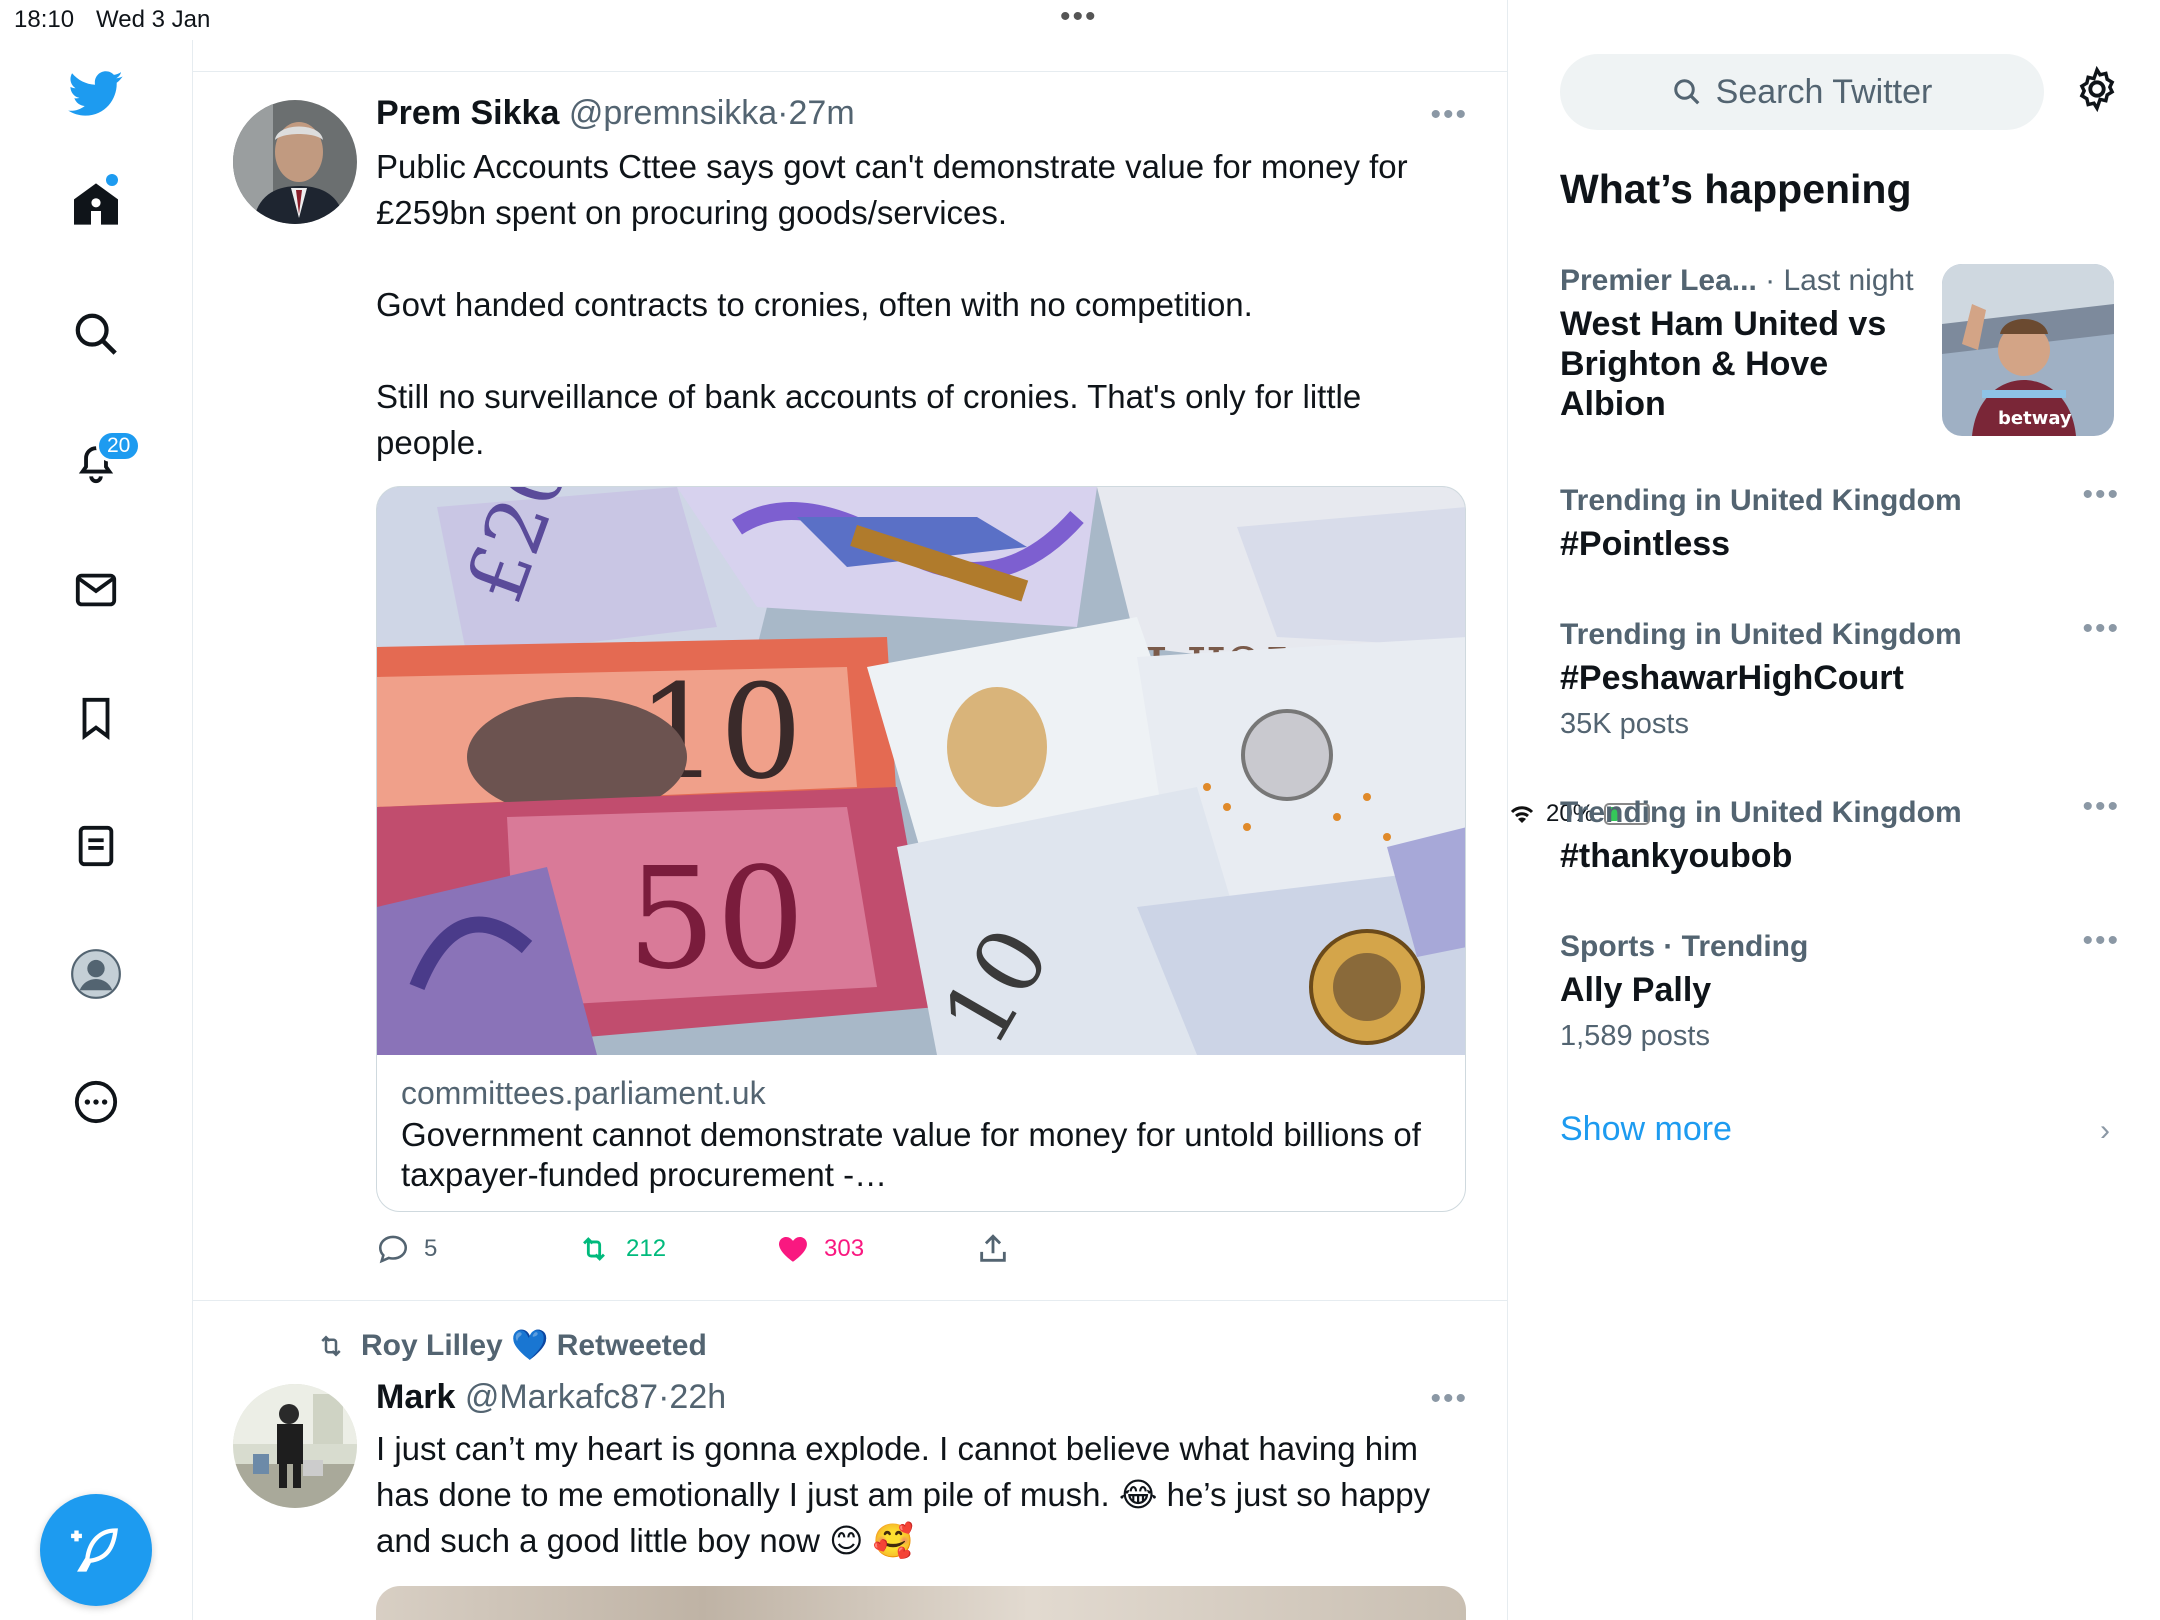 This screenshot has width=2160, height=1620. I want to click on card-domain: committees.parliament.uk, so click(583, 1093).